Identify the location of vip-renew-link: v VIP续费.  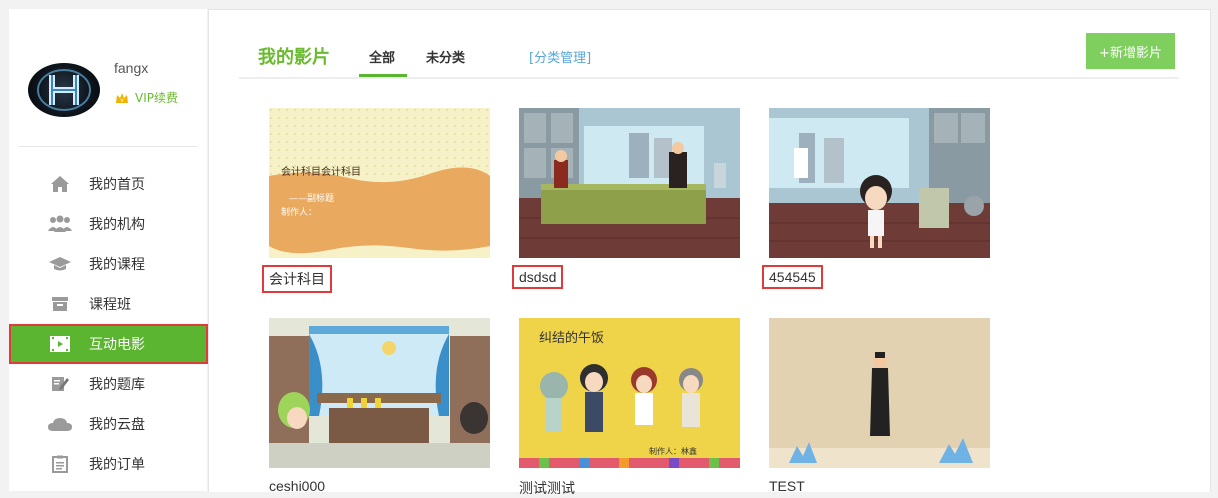
(146, 97).